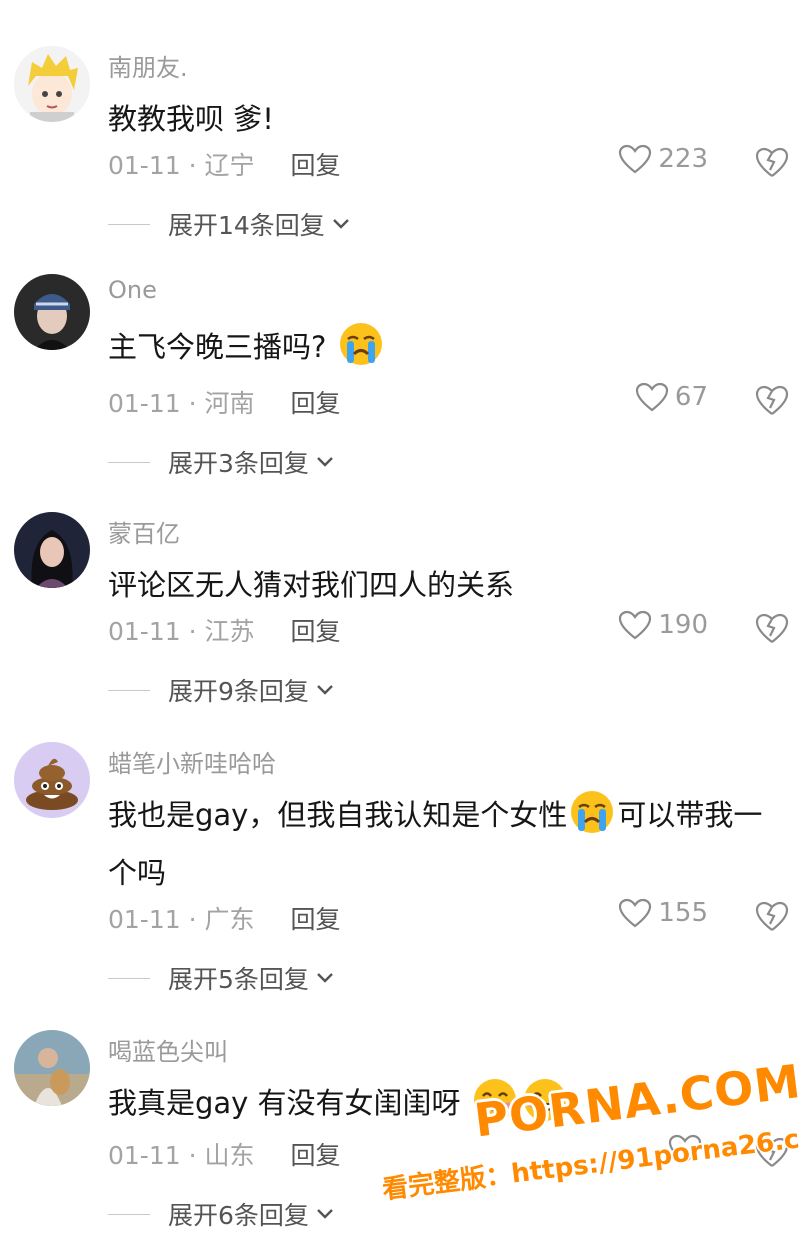 This screenshot has width=800, height=1259. Describe the element at coordinates (238, 691) in the screenshot. I see `expand-replies-label: 展开9条回复` at that location.